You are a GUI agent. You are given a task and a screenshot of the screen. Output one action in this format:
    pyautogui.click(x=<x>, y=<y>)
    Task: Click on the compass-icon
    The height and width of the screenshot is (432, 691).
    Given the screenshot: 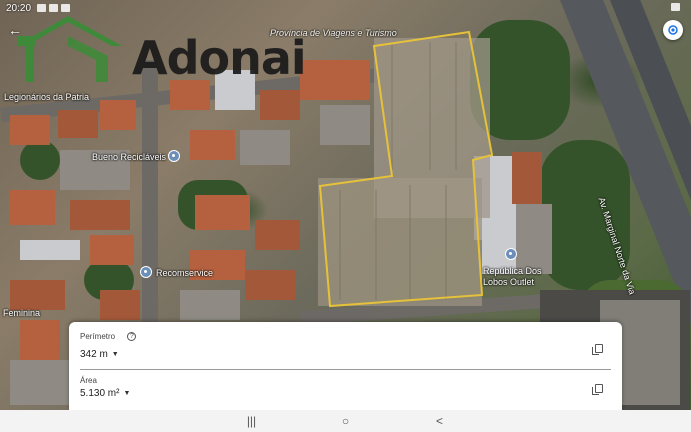 What is the action you would take?
    pyautogui.click(x=673, y=30)
    